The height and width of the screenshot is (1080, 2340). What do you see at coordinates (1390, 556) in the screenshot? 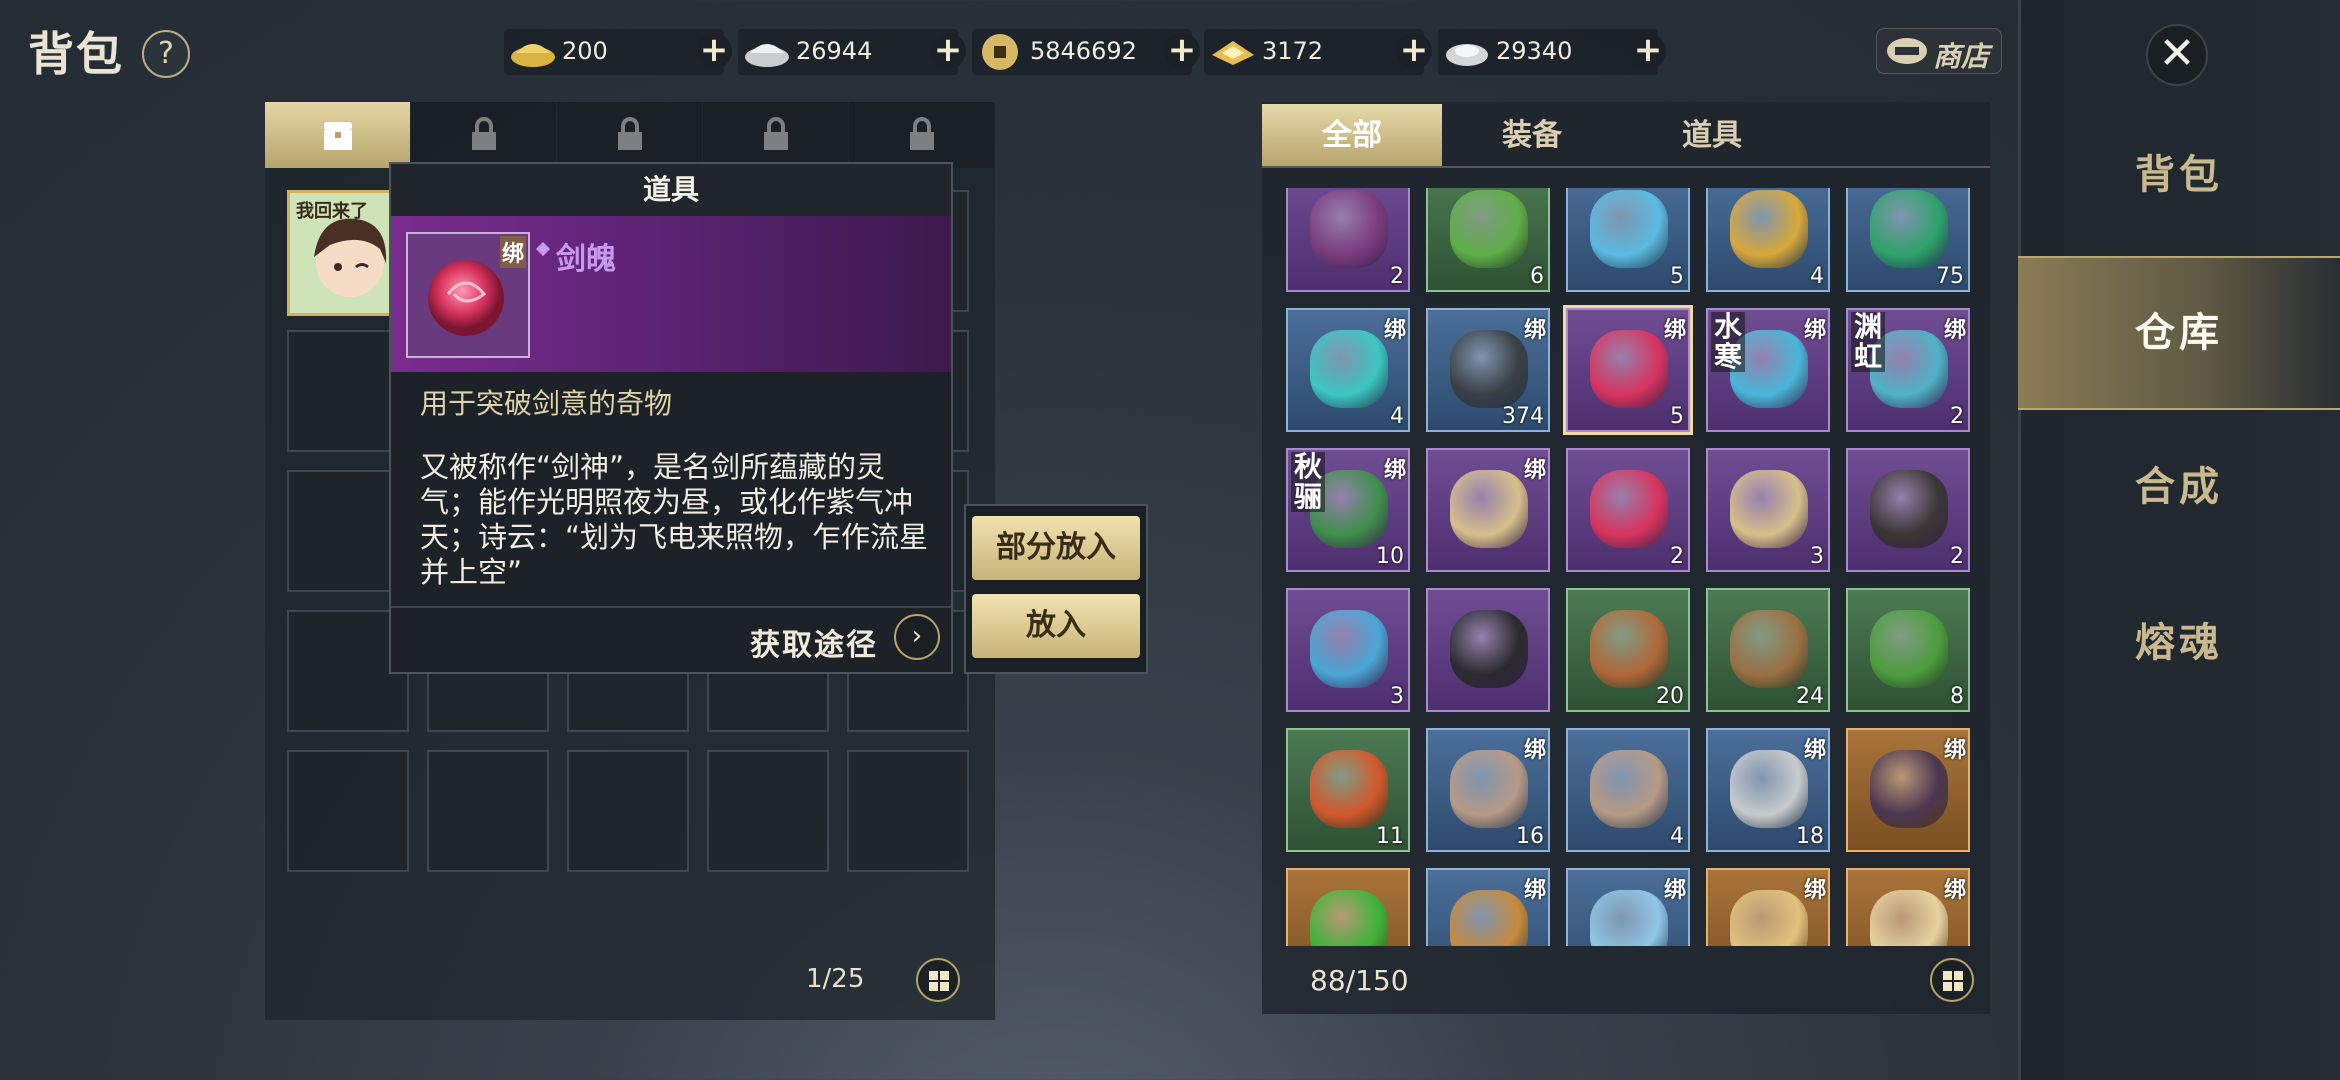
I see `item-count: 10` at bounding box center [1390, 556].